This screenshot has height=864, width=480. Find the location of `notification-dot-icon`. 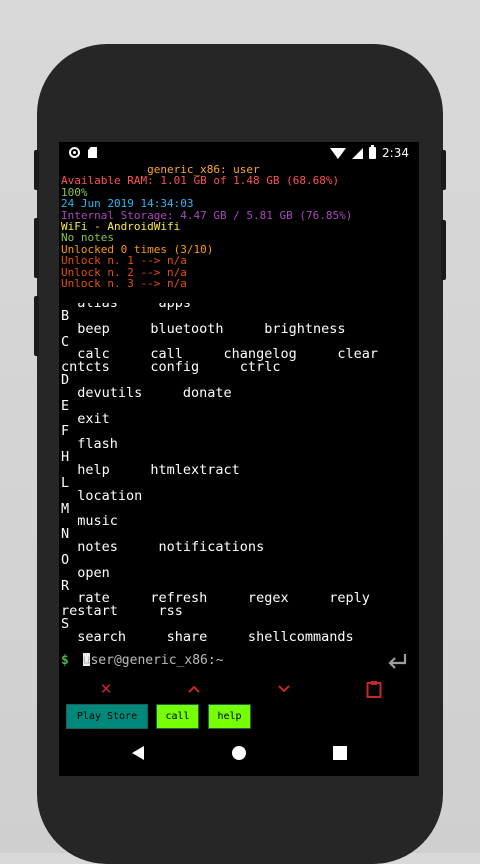

notification-dot-icon is located at coordinates (74, 152).